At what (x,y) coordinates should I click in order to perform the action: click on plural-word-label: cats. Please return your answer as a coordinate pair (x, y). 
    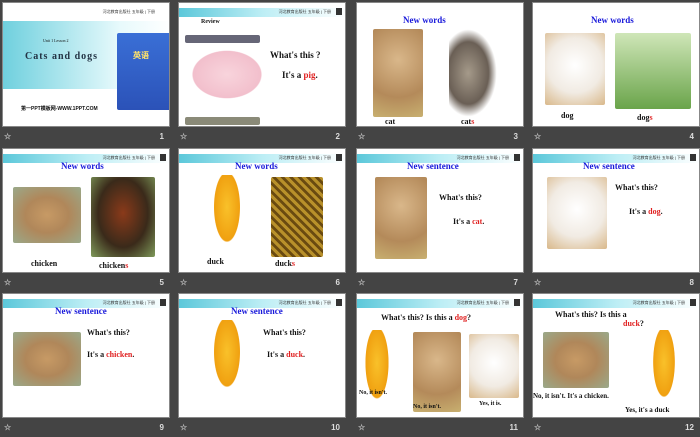
    Looking at the image, I should click on (468, 121).